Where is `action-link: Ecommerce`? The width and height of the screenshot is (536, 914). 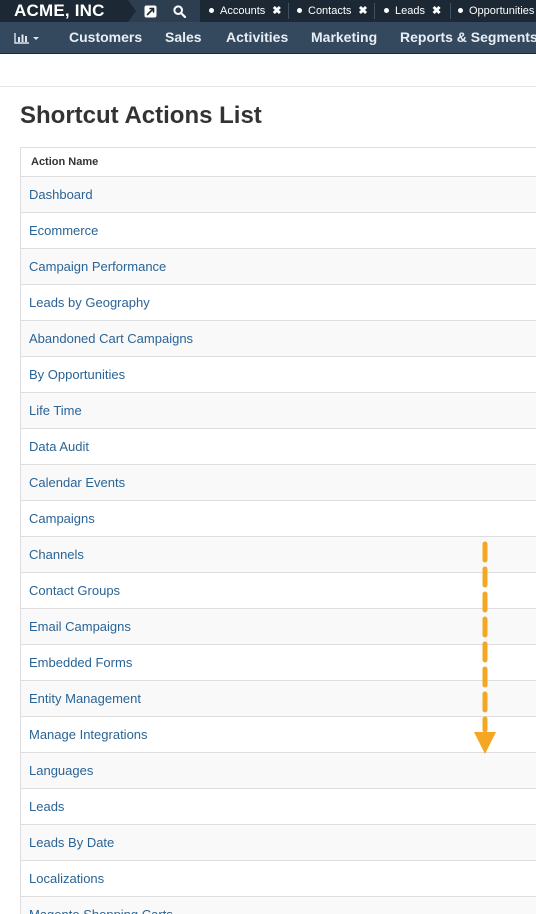 action-link: Ecommerce is located at coordinates (63, 230).